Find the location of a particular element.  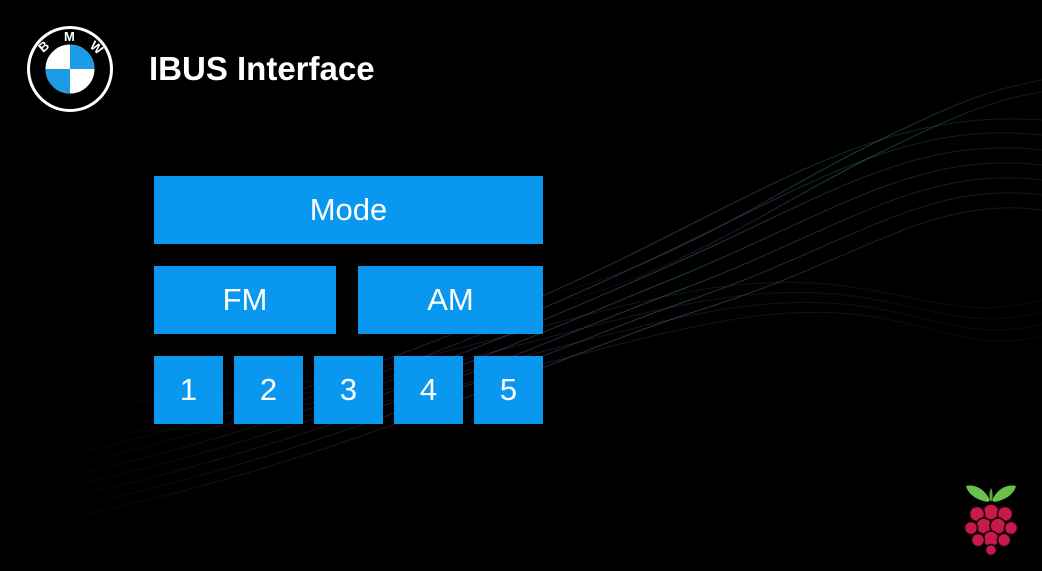

bmw-letter-m: M is located at coordinates (69, 36).